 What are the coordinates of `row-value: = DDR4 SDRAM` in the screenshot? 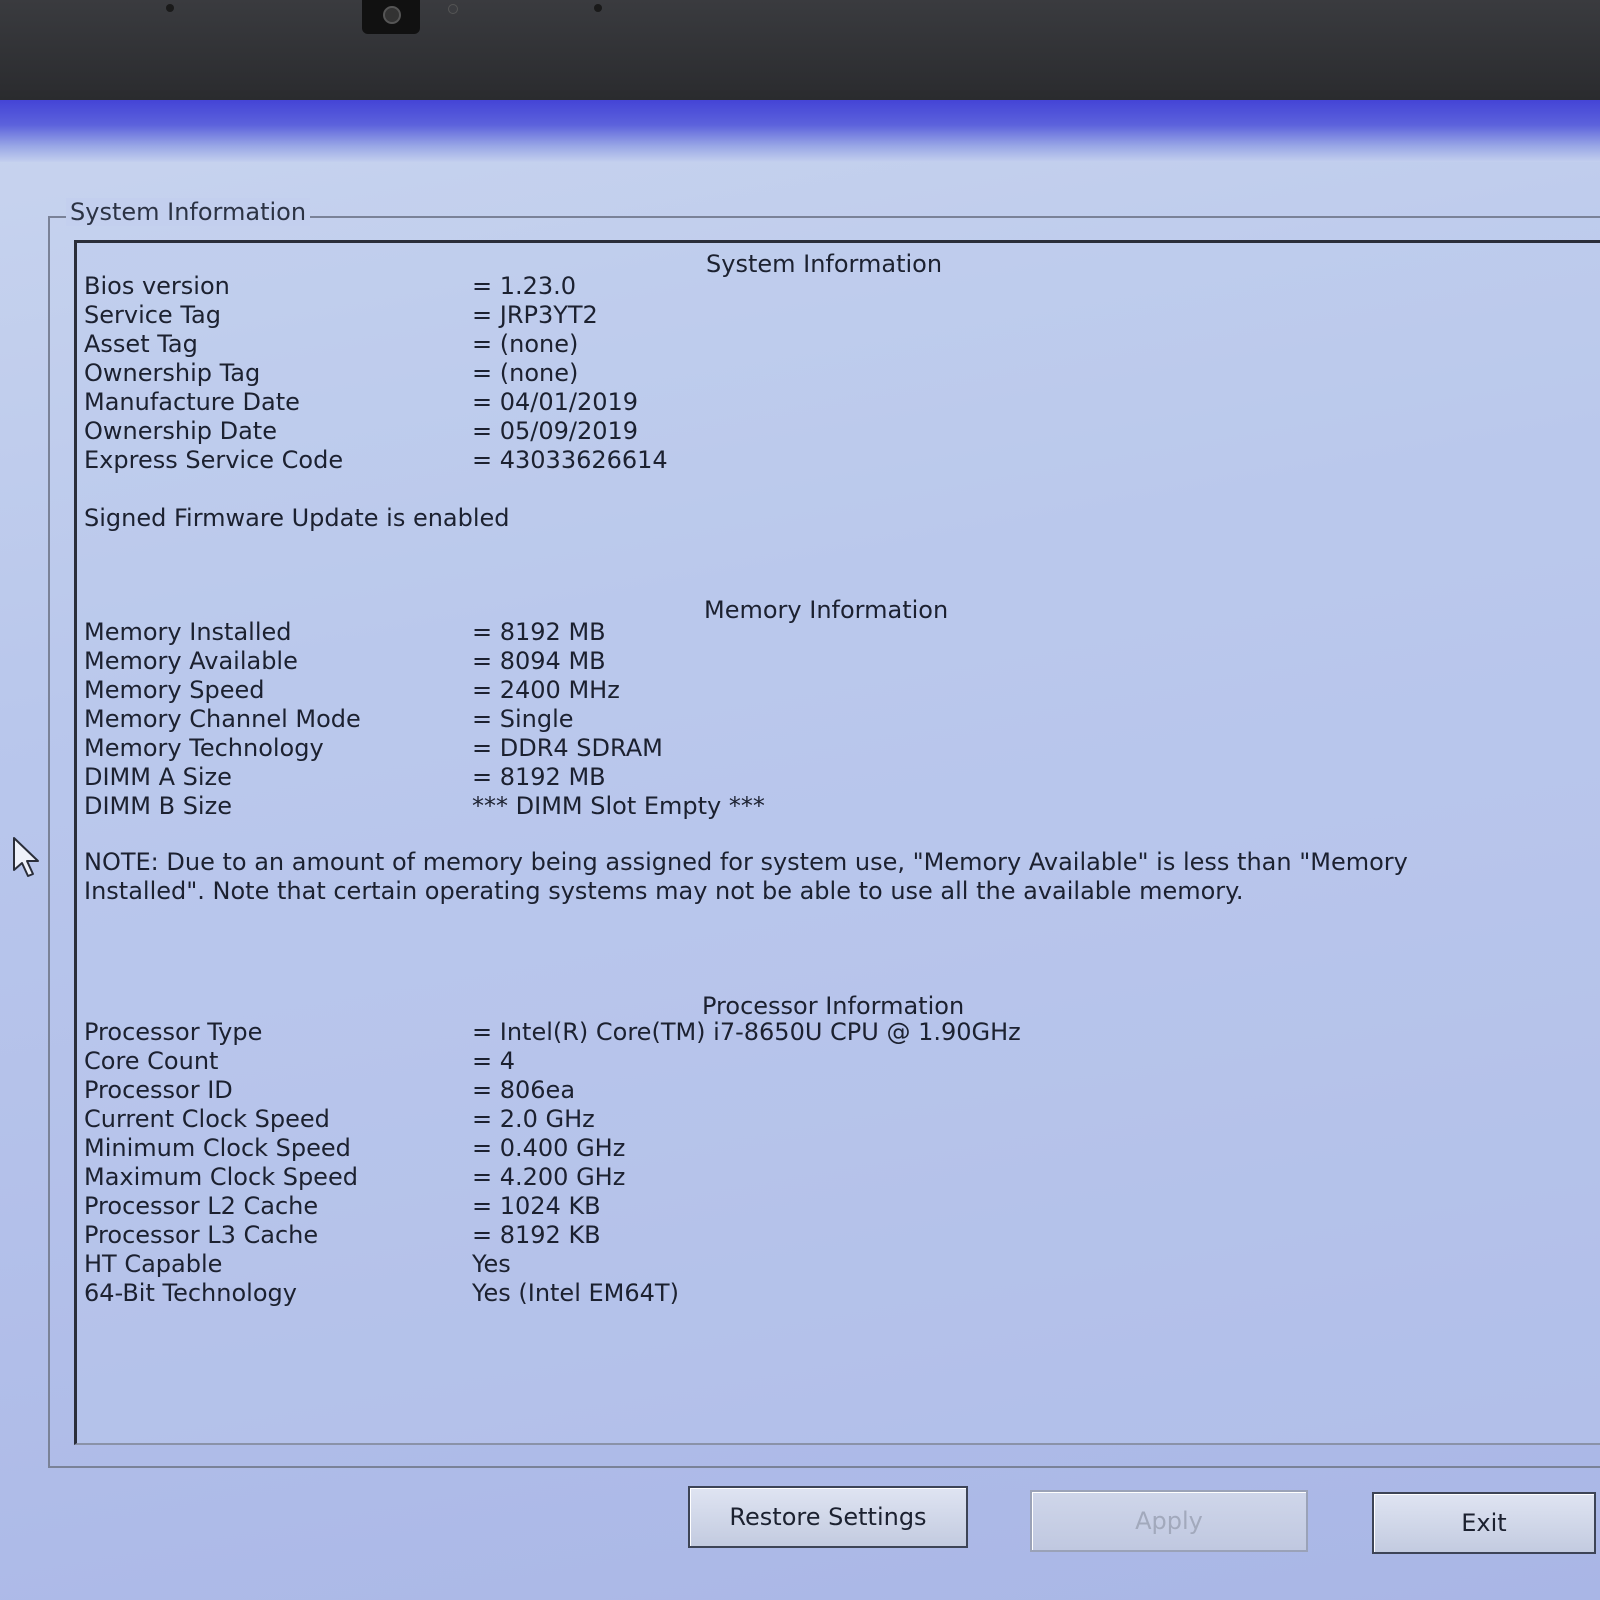 It's located at (567, 748).